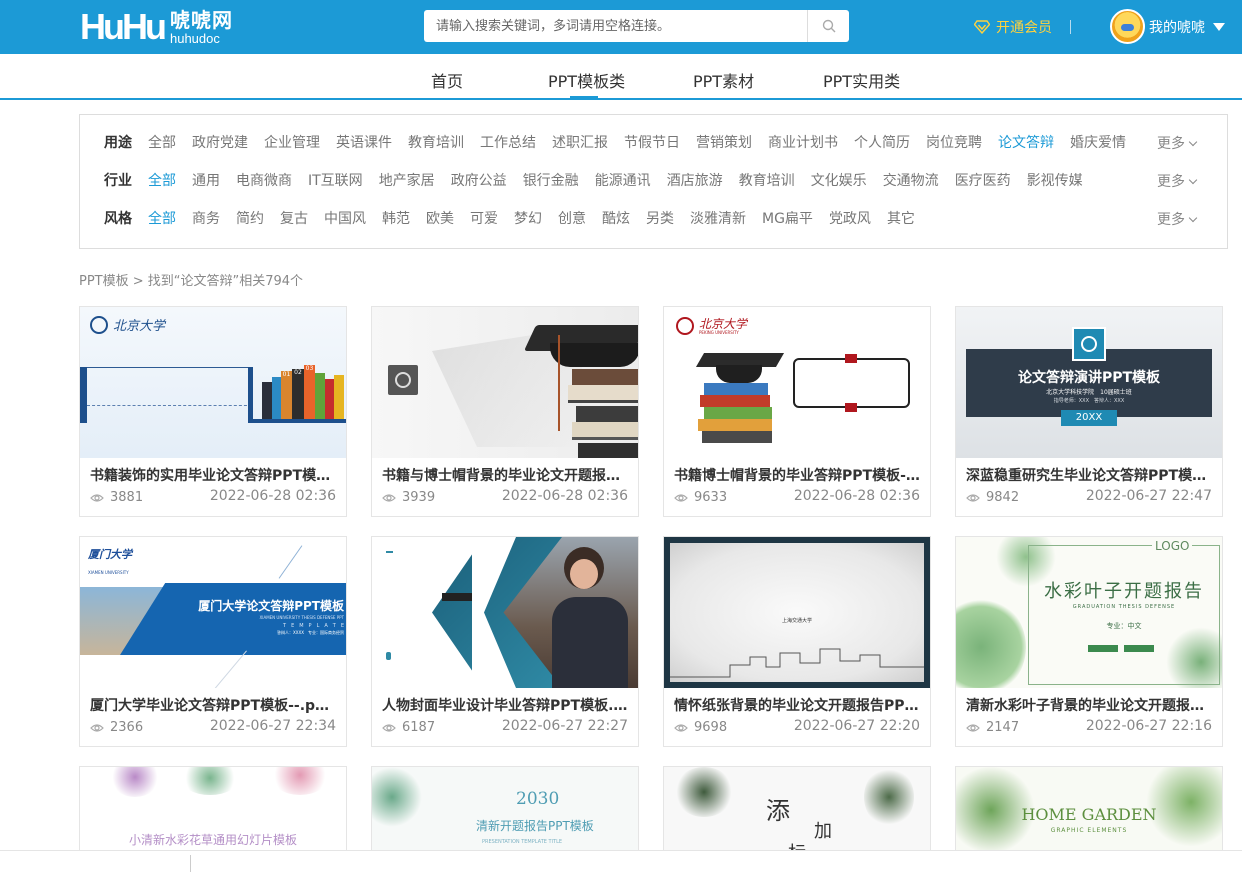 The image size is (1242, 872). Describe the element at coordinates (798, 705) in the screenshot. I see `card-title: 情怀纸张背景的毕业论文开题报告PPT模板.pptx` at that location.